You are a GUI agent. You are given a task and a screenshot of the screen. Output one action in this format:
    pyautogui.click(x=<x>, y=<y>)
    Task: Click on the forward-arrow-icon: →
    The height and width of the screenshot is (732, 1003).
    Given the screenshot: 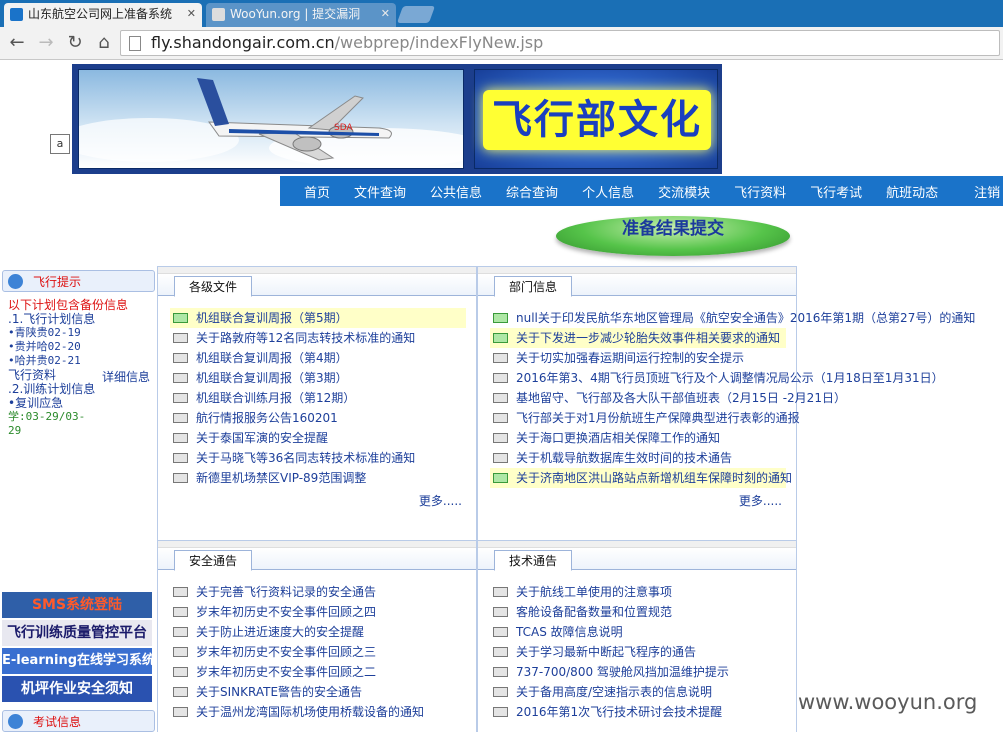 What is the action you would take?
    pyautogui.click(x=46, y=43)
    